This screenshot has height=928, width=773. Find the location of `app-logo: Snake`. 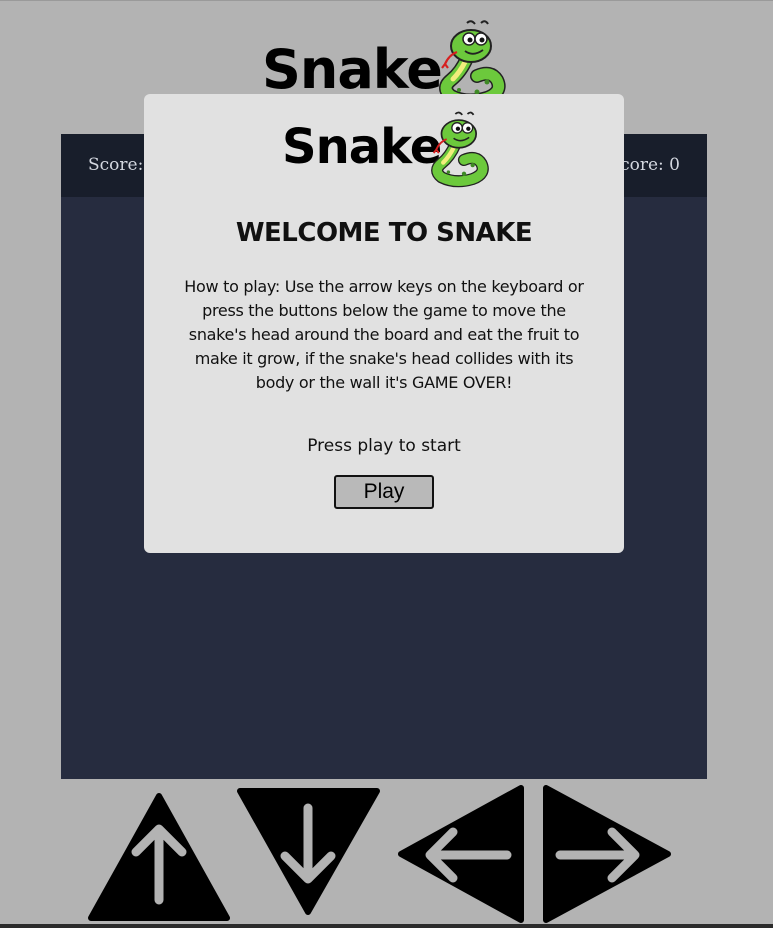

app-logo: Snake is located at coordinates (387, 60).